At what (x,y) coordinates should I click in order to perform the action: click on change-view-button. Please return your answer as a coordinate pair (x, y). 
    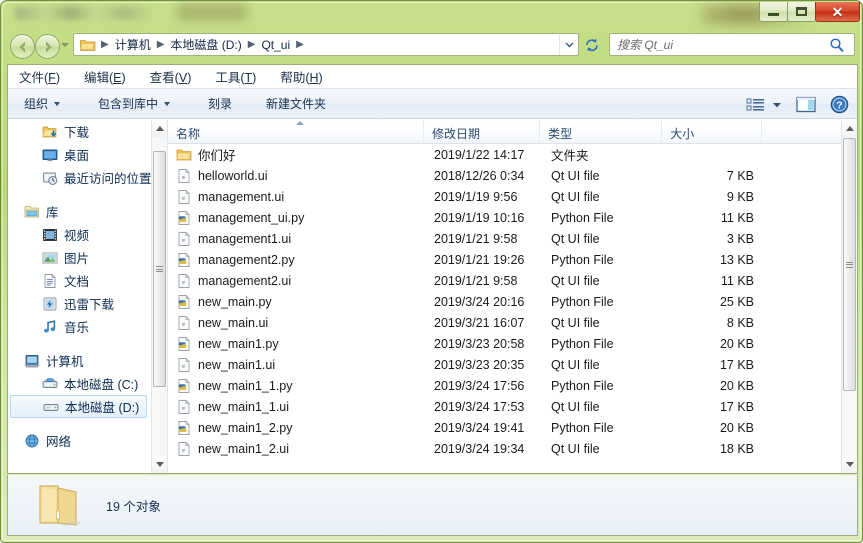
    Looking at the image, I should click on (756, 105).